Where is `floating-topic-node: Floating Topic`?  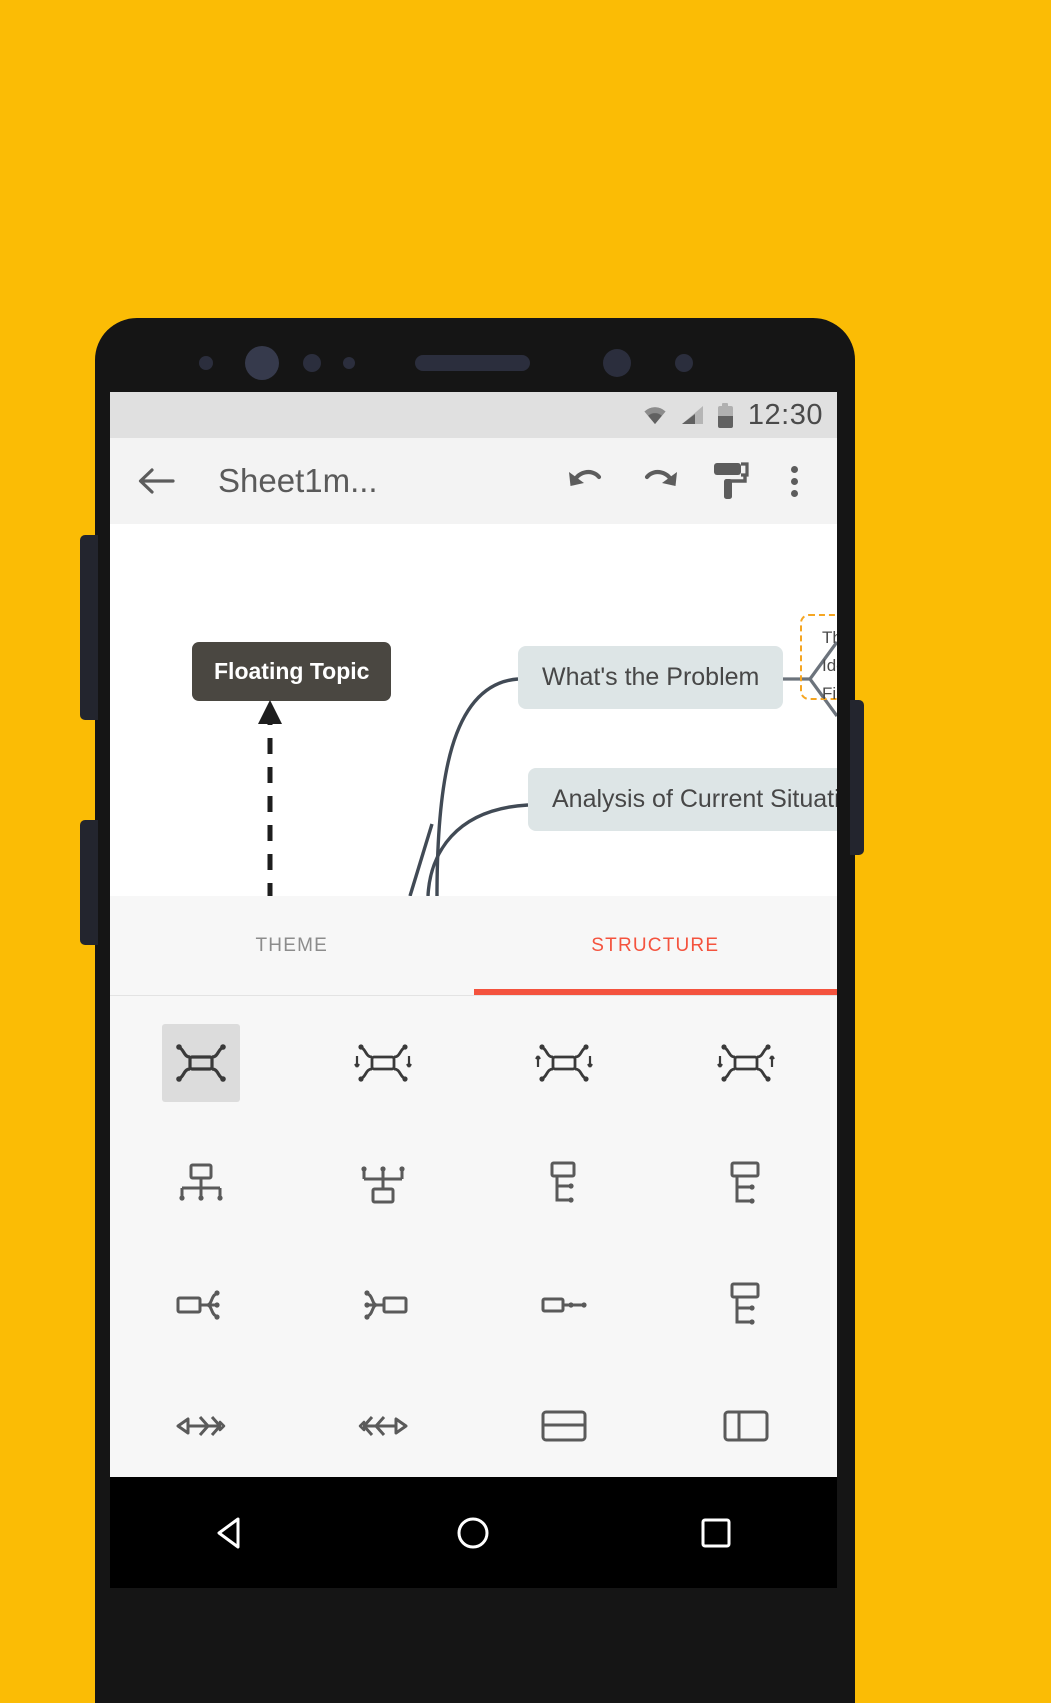 floating-topic-node: Floating Topic is located at coordinates (292, 671).